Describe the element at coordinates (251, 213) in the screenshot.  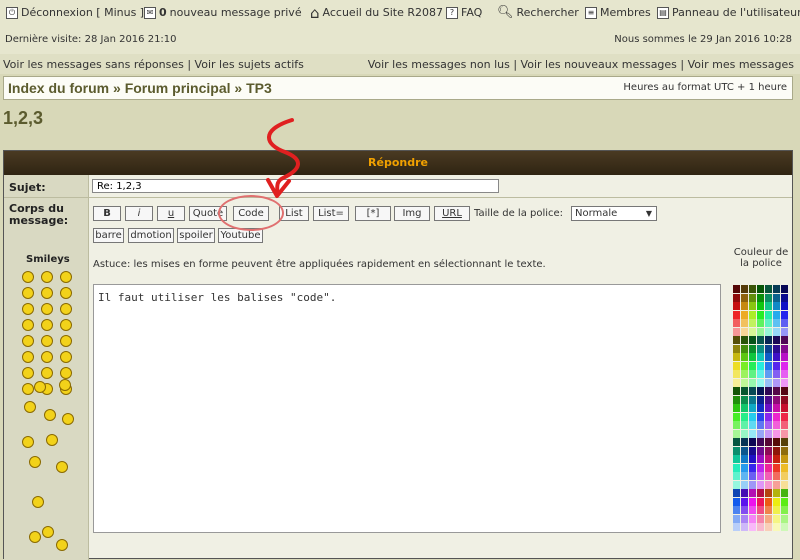
I see `highlight-circle` at that location.